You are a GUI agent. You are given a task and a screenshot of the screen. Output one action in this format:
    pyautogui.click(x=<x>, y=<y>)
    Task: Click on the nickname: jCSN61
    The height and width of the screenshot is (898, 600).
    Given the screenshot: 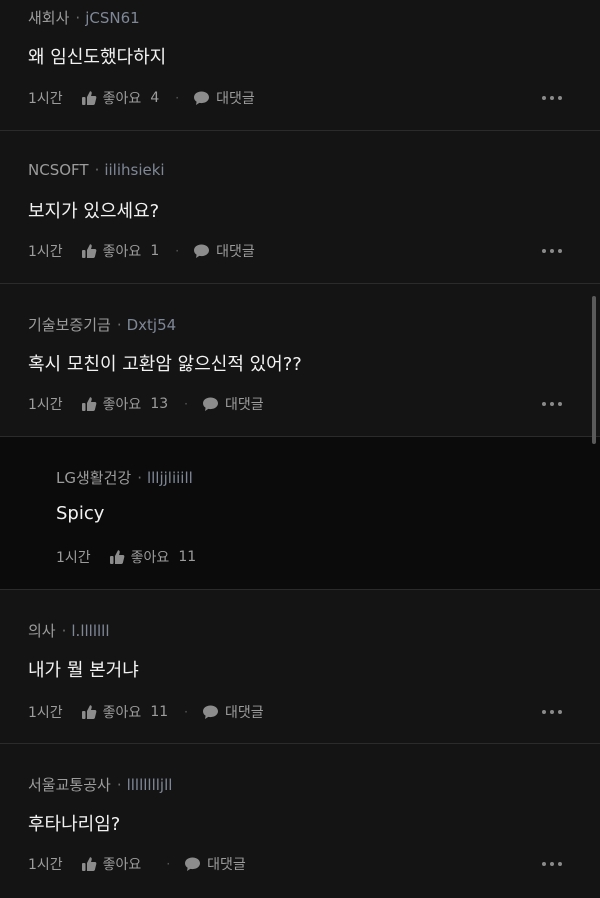 What is the action you would take?
    pyautogui.click(x=112, y=18)
    